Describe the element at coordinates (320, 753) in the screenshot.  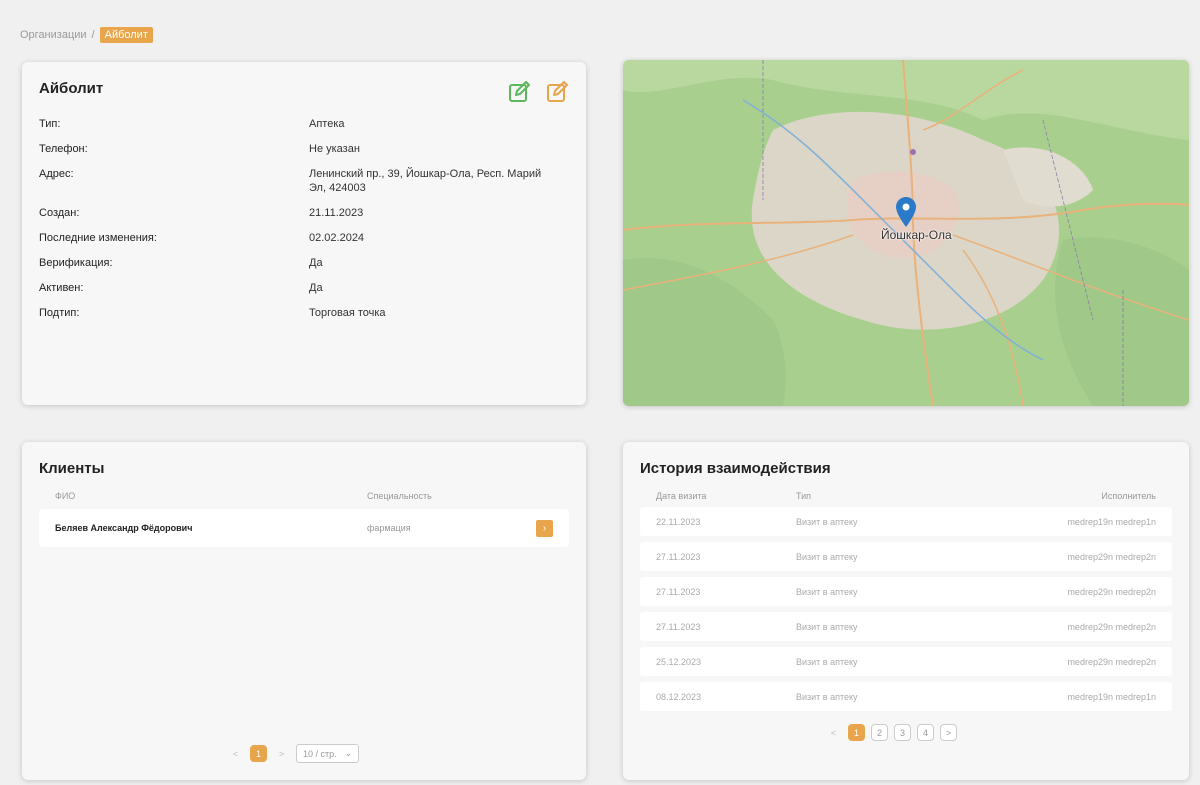
I see `page-size-value: 10 / стр.` at that location.